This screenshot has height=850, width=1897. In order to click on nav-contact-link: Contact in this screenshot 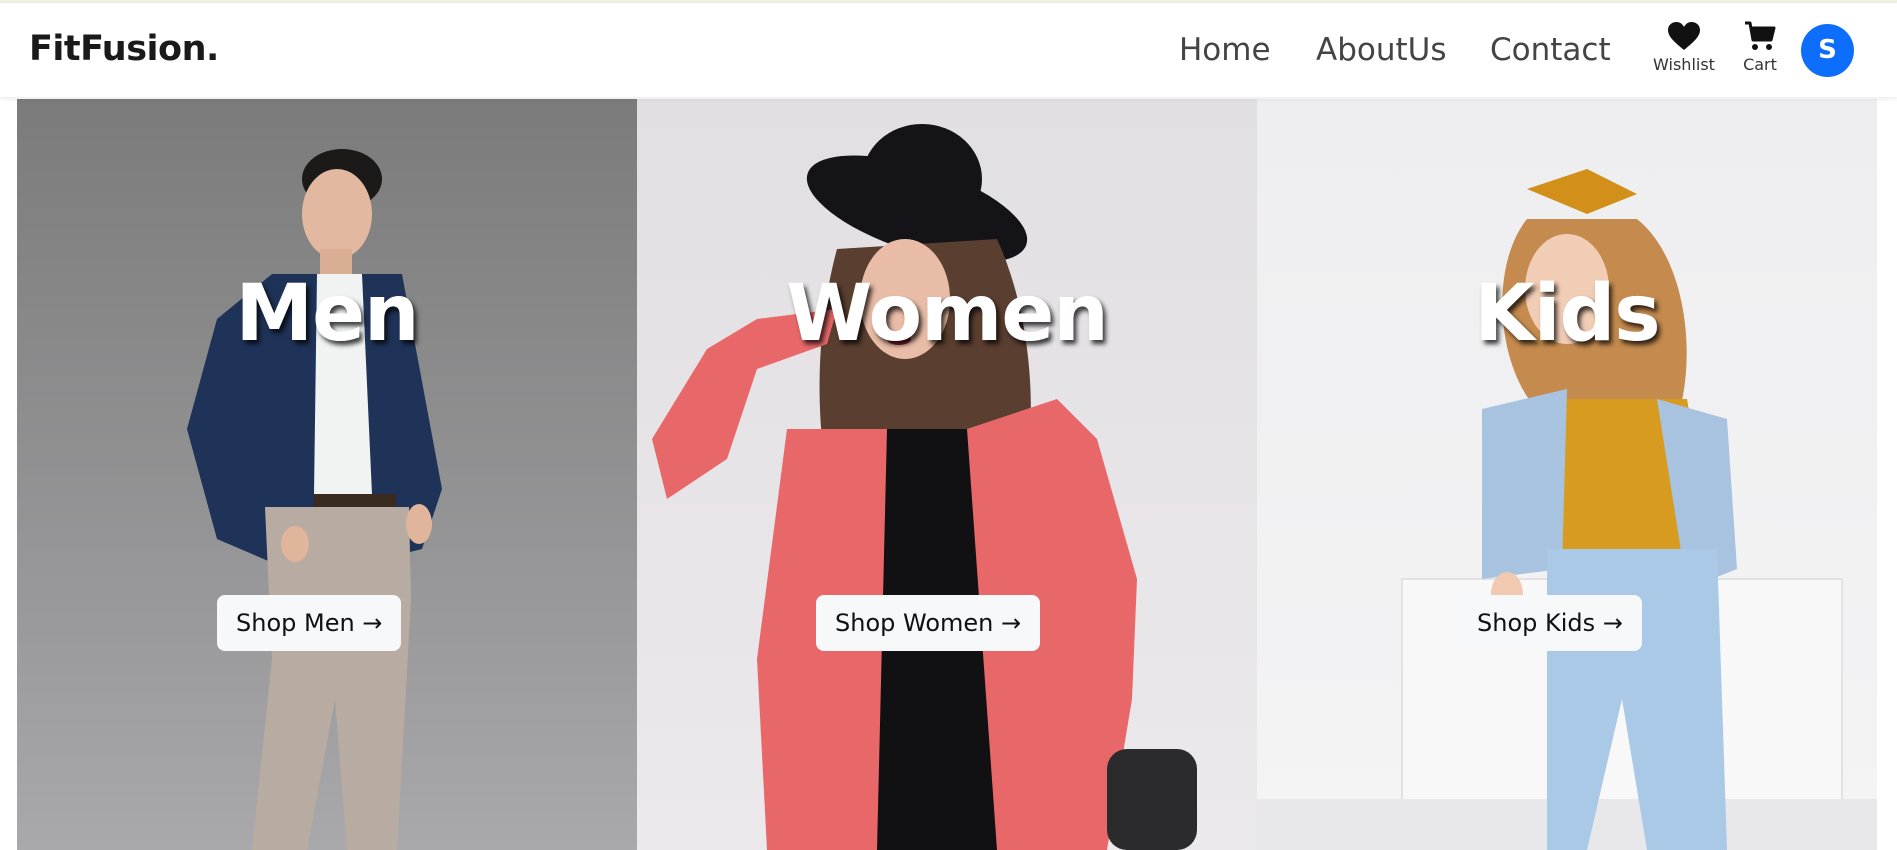, I will do `click(1550, 50)`.